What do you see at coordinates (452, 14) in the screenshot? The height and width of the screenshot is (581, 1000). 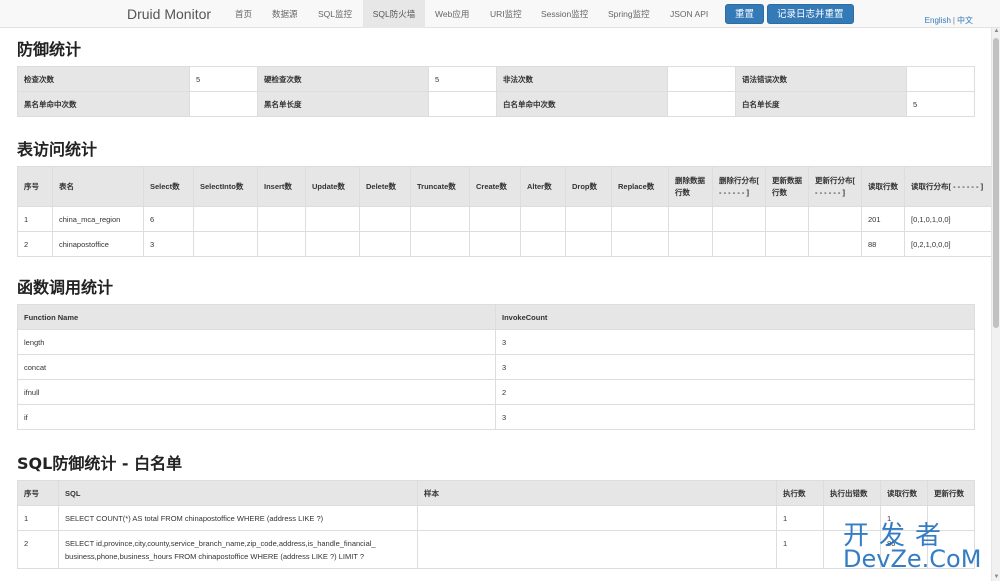 I see `nav-item-web-app: Web应用` at bounding box center [452, 14].